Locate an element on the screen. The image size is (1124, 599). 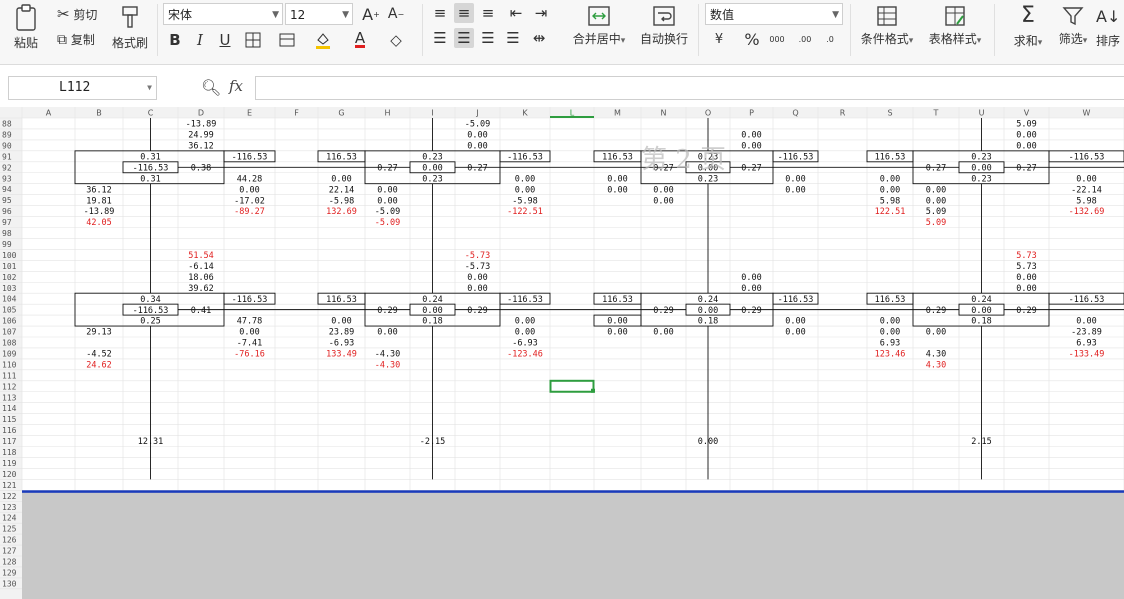
cell-v88: 5.09 is located at coordinates (1026, 125).